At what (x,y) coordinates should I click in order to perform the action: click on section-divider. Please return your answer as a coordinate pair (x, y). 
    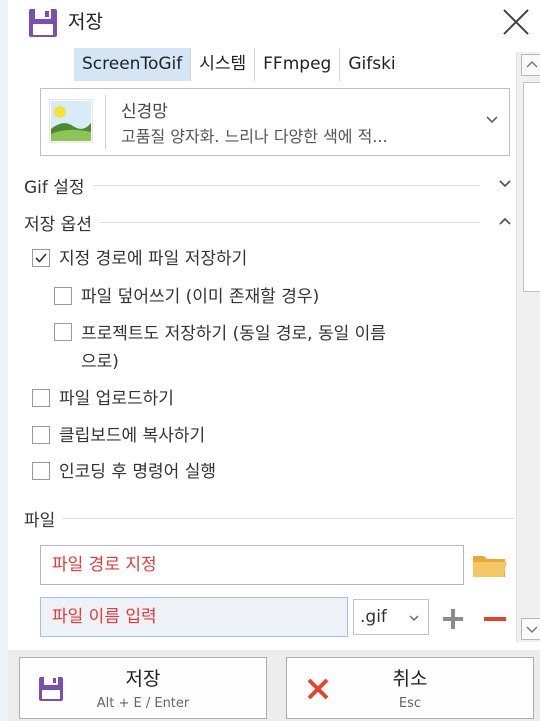
    Looking at the image, I should click on (269, 518).